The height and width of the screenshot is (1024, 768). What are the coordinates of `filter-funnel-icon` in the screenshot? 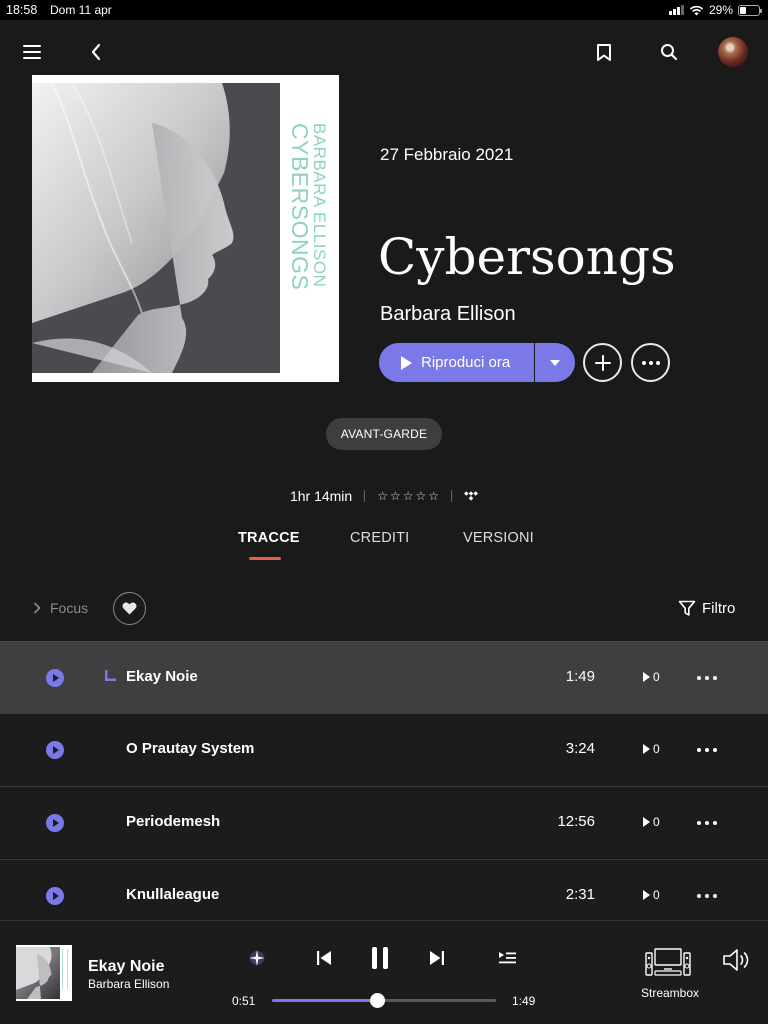 It's located at (687, 608).